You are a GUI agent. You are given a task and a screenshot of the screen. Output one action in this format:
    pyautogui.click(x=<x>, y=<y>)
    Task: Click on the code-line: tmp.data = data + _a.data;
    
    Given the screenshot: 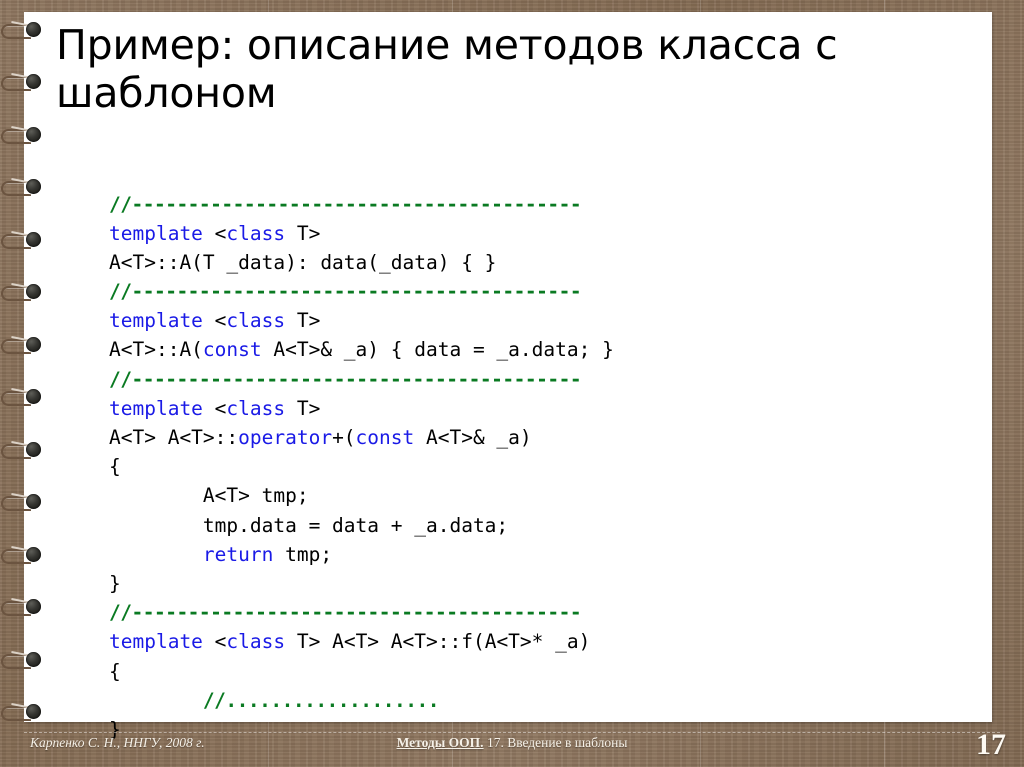 What is the action you would take?
    pyautogui.click(x=544, y=525)
    